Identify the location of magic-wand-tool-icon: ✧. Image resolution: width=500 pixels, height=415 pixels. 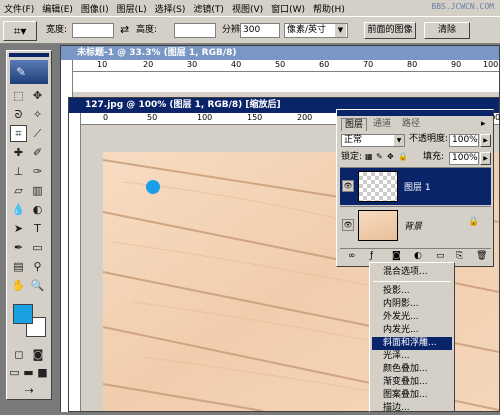
(37, 114).